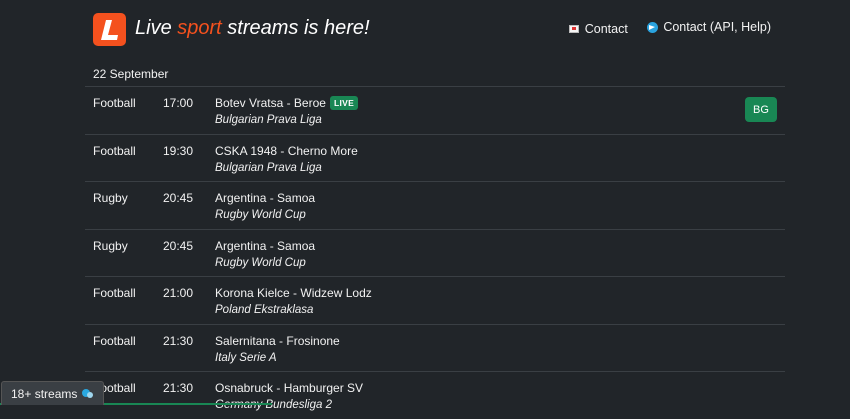 Image resolution: width=850 pixels, height=419 pixels. I want to click on brand-part1: Live, so click(156, 28).